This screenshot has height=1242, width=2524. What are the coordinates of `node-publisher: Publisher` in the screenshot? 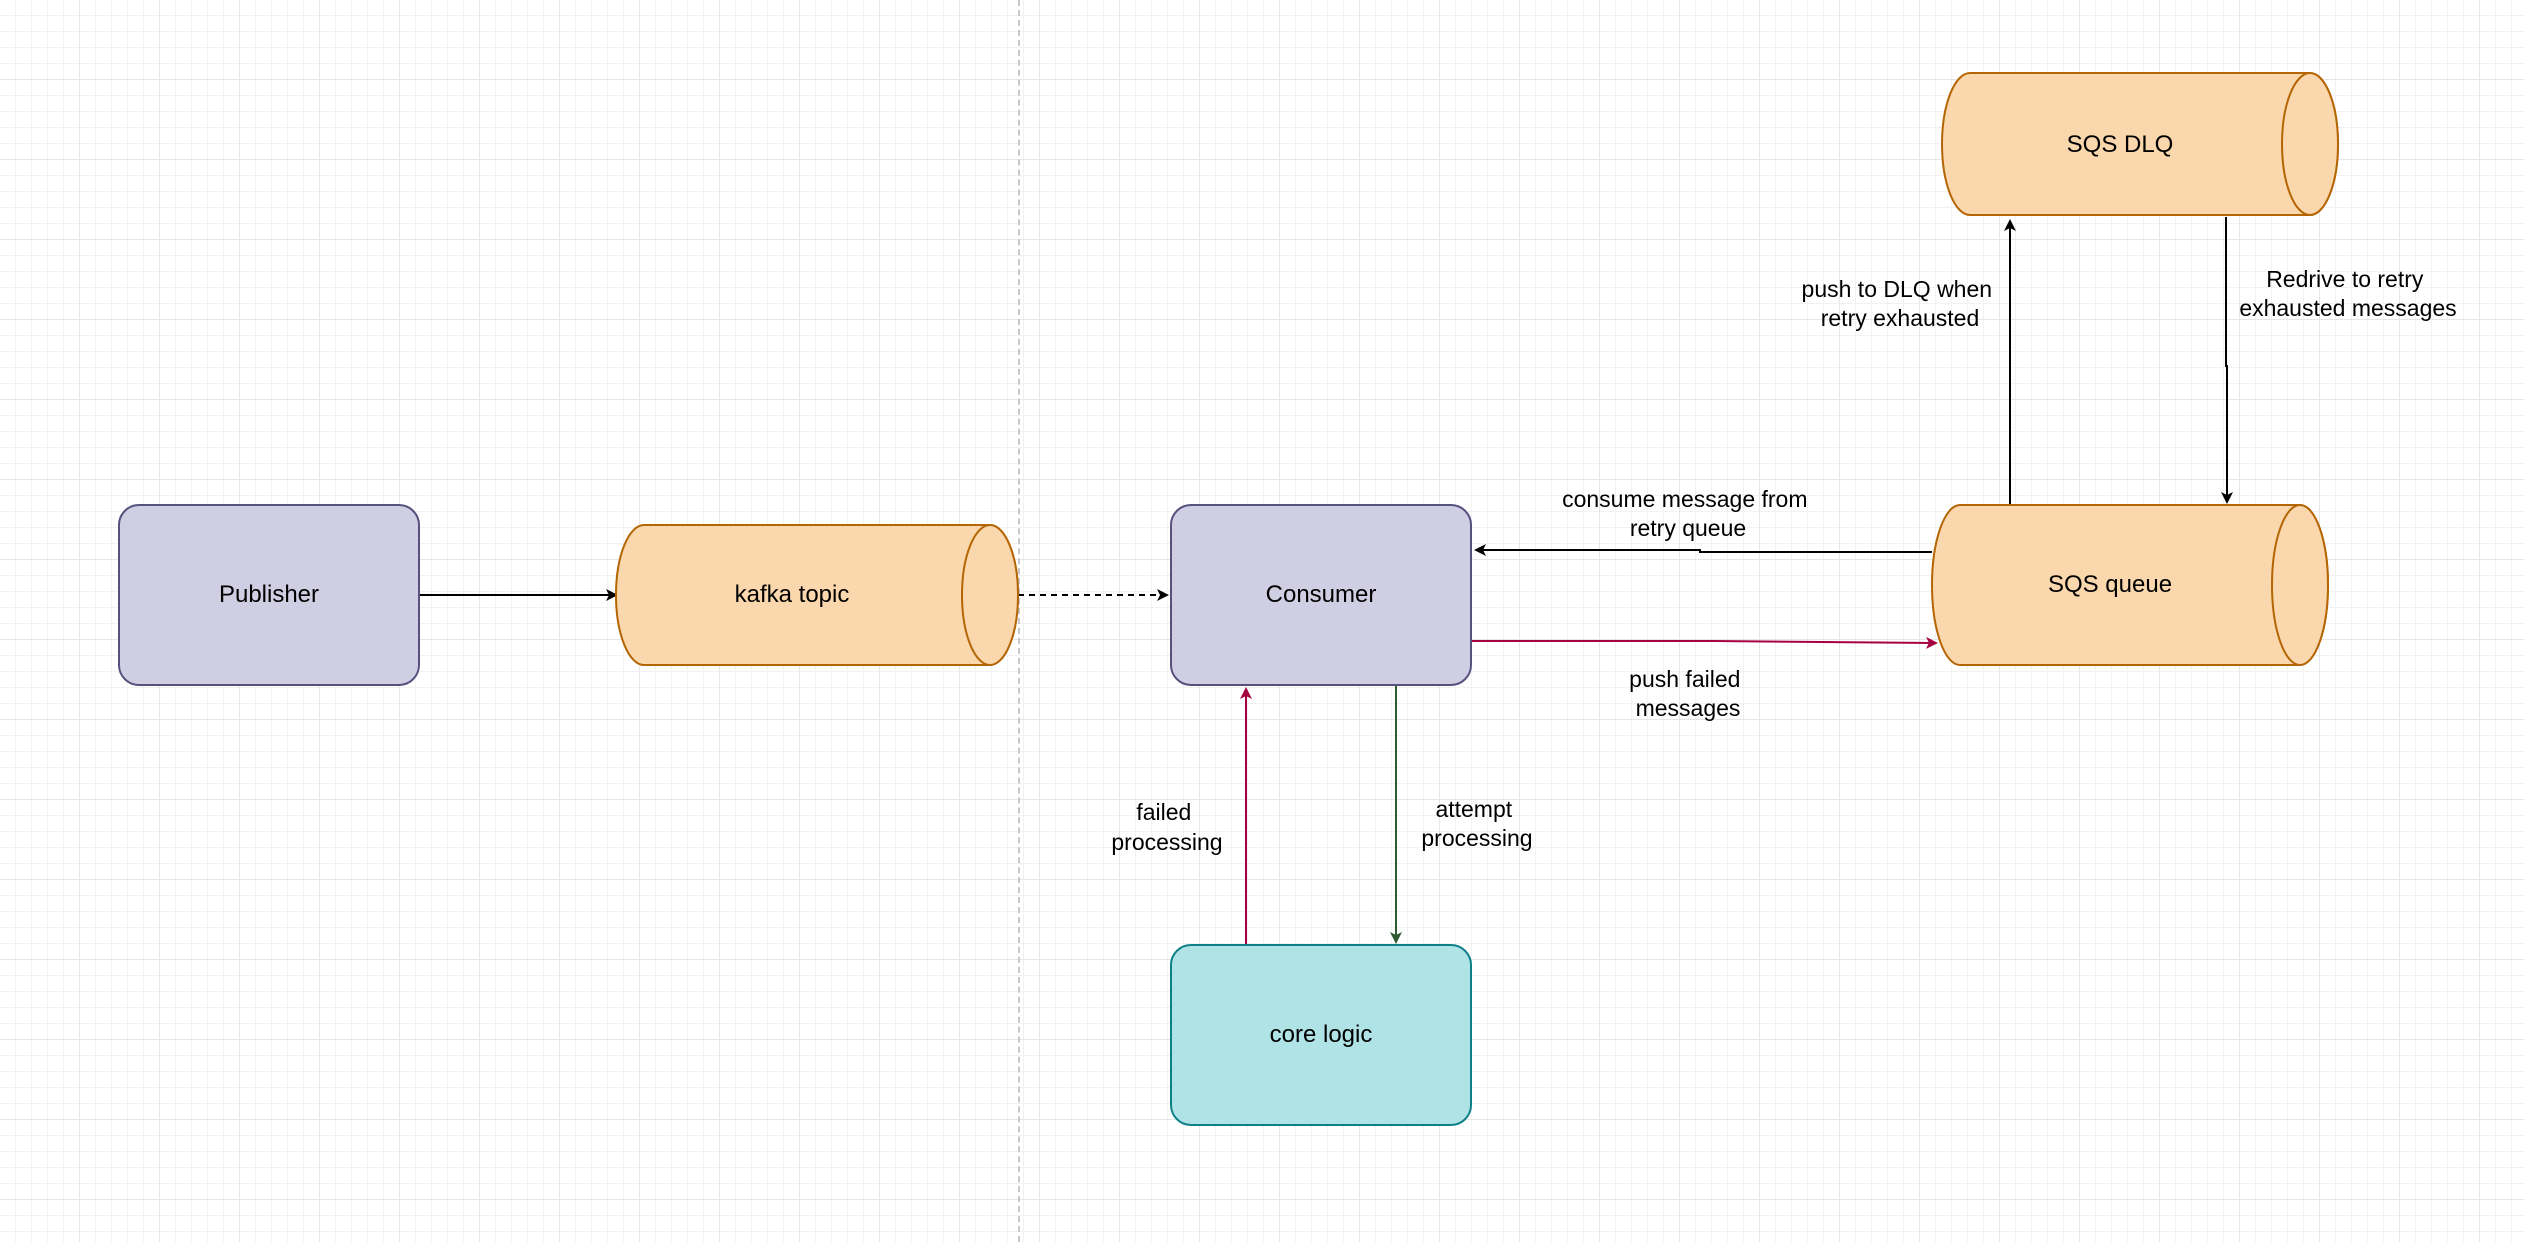 It's located at (269, 595).